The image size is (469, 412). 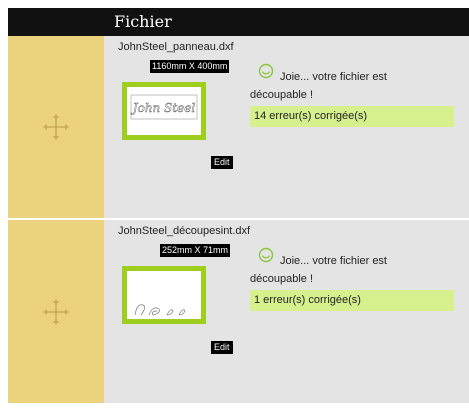 I want to click on dimensions-badge: 252mm X 71mm, so click(x=195, y=250).